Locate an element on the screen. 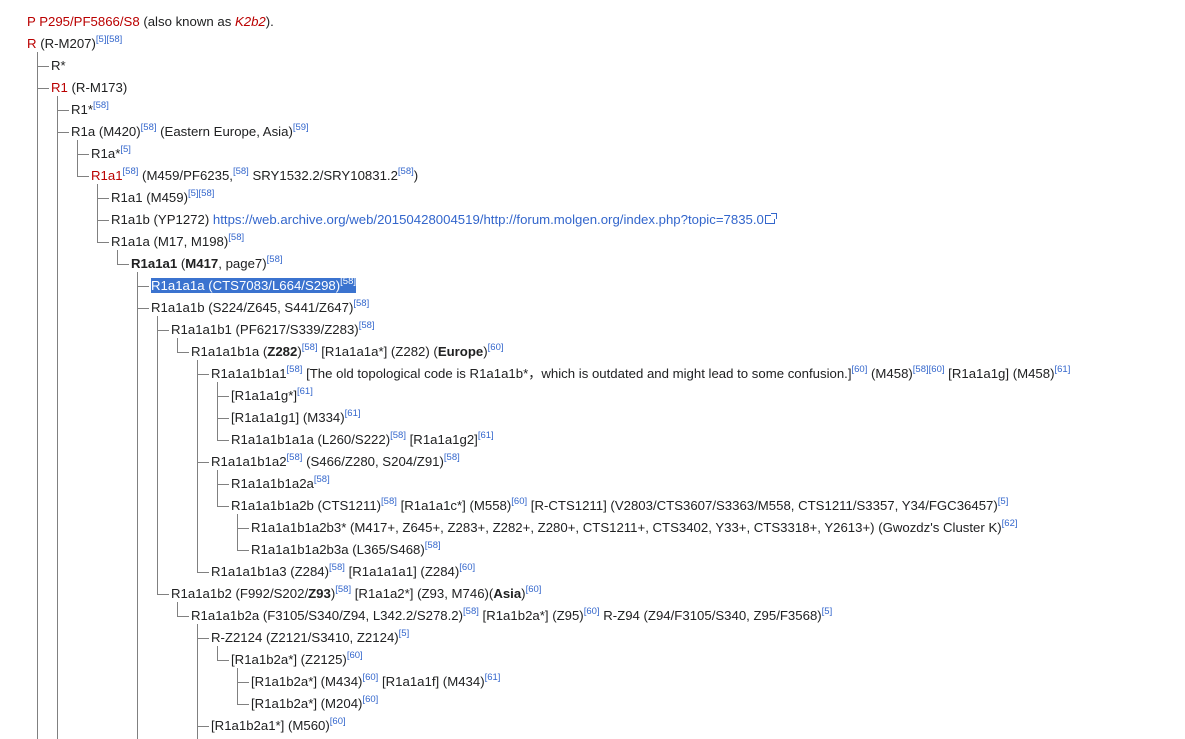  citation-link: [59] is located at coordinates (301, 127).